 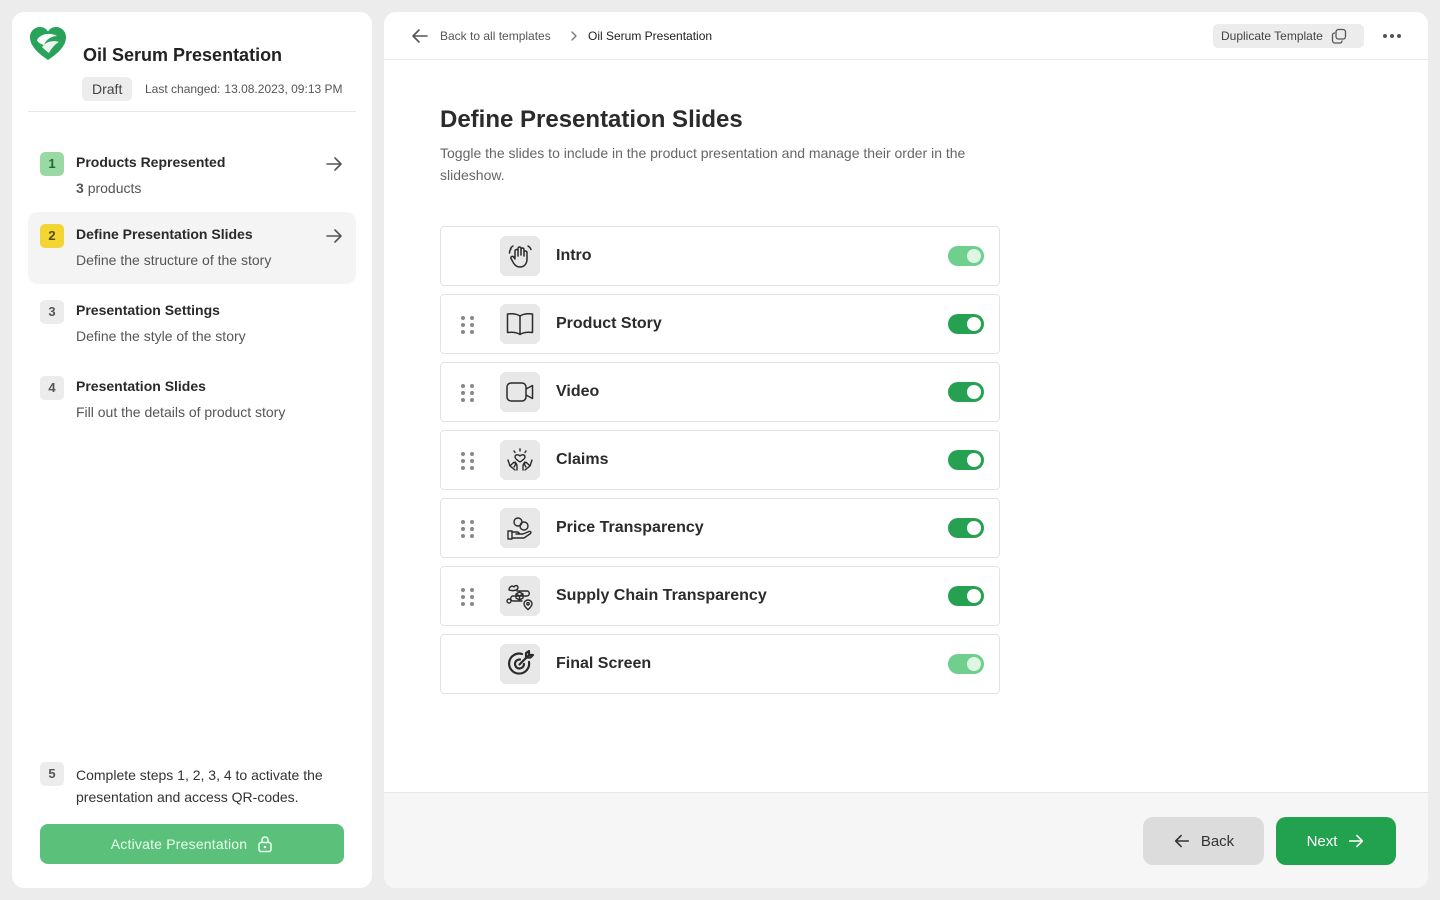 I want to click on breadcrumb-current: Oil Serum Presentation, so click(x=650, y=36).